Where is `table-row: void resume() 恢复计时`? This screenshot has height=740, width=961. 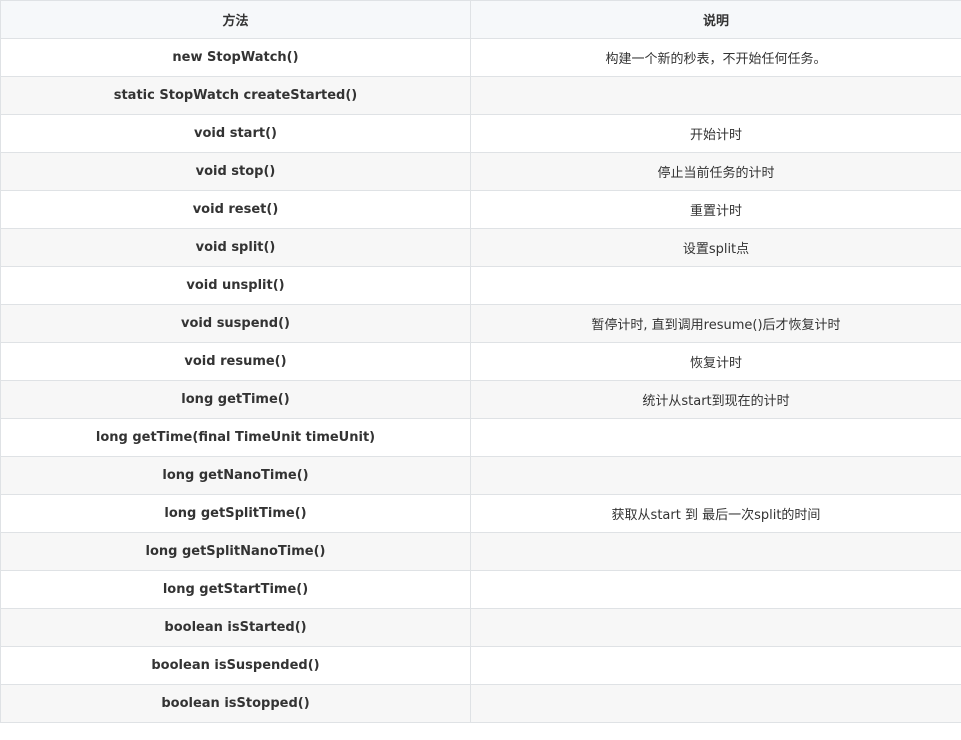 table-row: void resume() 恢复计时 is located at coordinates (480, 361).